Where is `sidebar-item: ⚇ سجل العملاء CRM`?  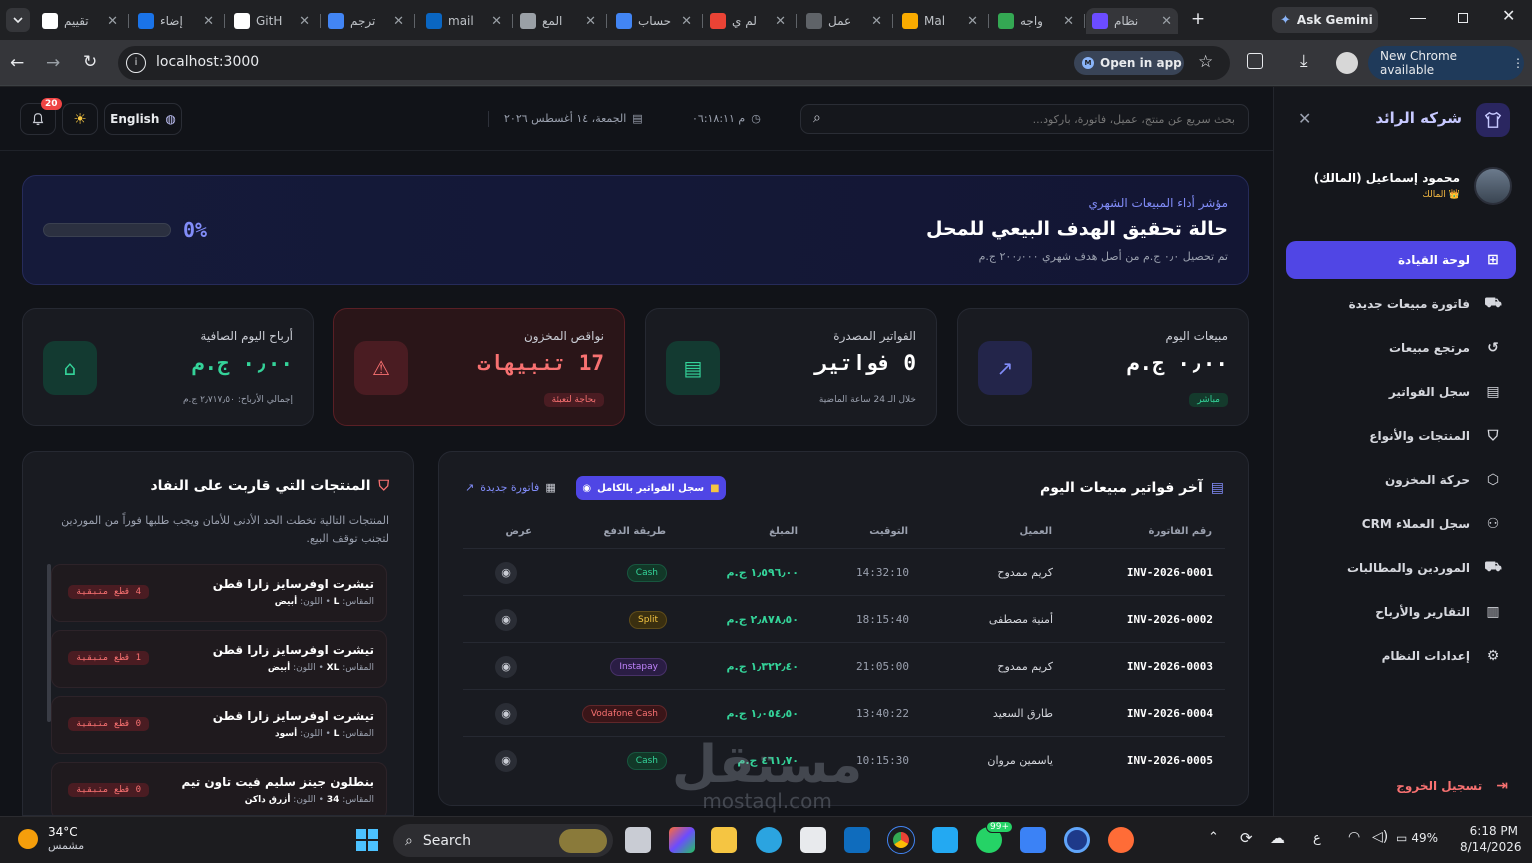 sidebar-item: ⚇ سجل العملاء CRM is located at coordinates (1401, 524).